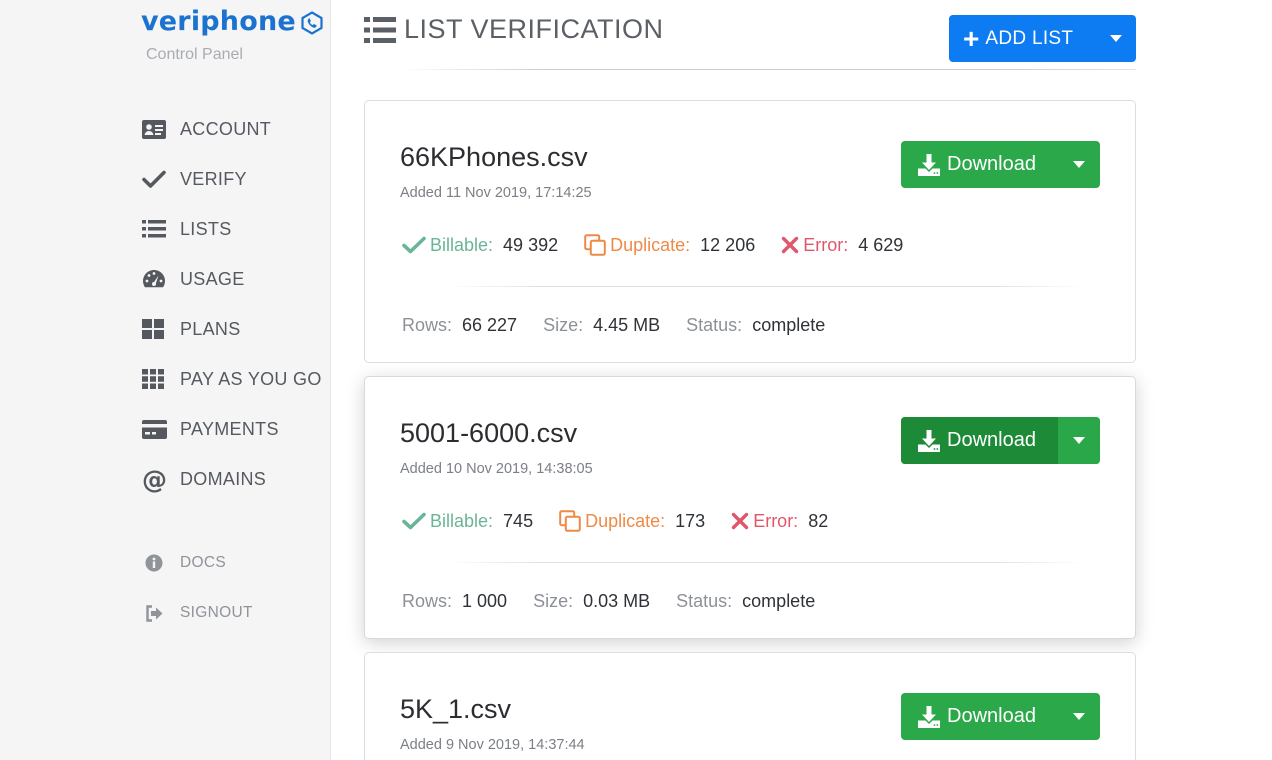 The image size is (1272, 760). I want to click on list-stats: Billable: 745 Duplicate: 173 Error: 82, so click(628, 521).